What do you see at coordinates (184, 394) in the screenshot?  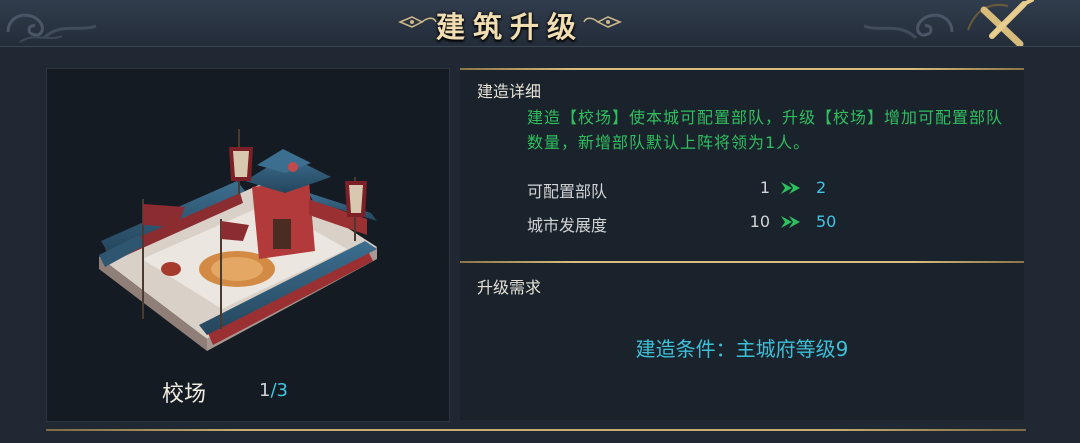 I see `building-name: 校场` at bounding box center [184, 394].